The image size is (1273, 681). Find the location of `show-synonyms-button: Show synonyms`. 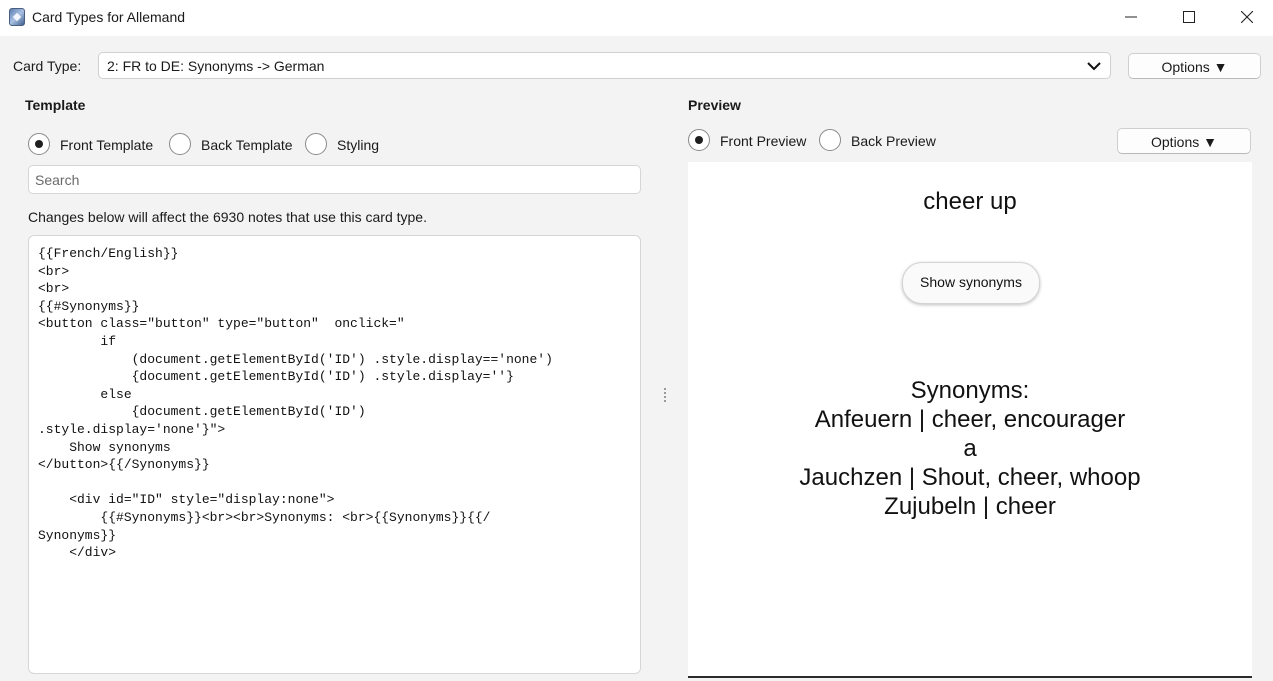

show-synonyms-button: Show synonyms is located at coordinates (971, 283).